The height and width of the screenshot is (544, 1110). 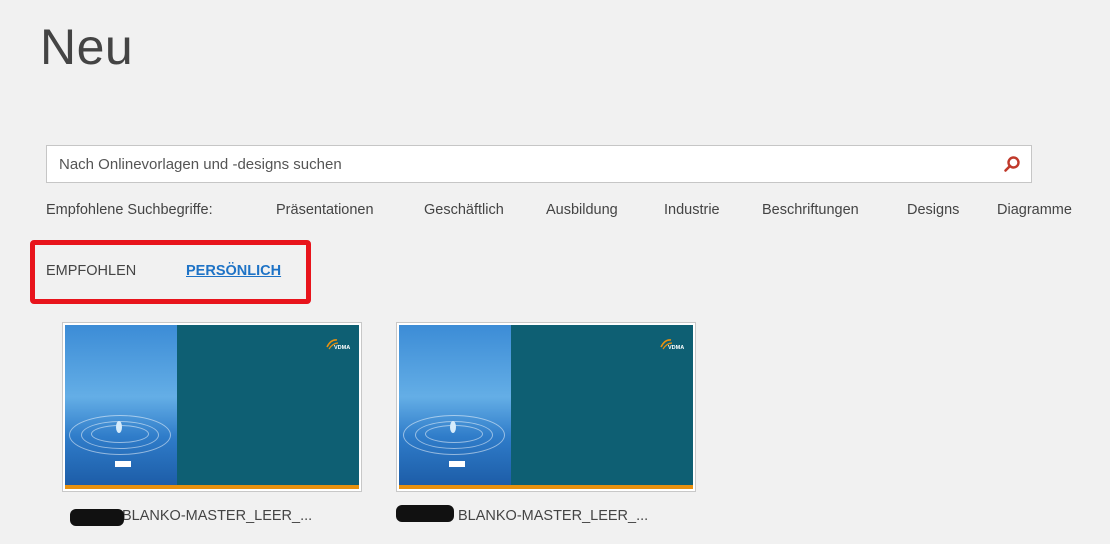 What do you see at coordinates (933, 210) in the screenshot?
I see `suggestion-designs: Designs` at bounding box center [933, 210].